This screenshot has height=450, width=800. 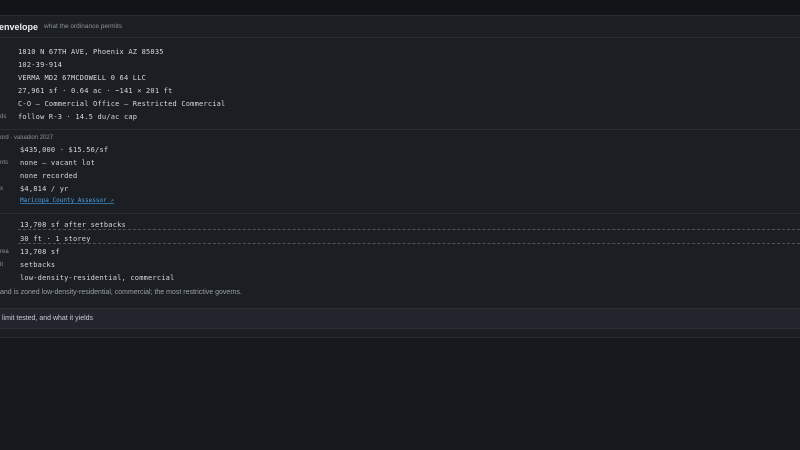 What do you see at coordinates (97, 278) in the screenshot?
I see `result-value: low-density-residential, commercial` at bounding box center [97, 278].